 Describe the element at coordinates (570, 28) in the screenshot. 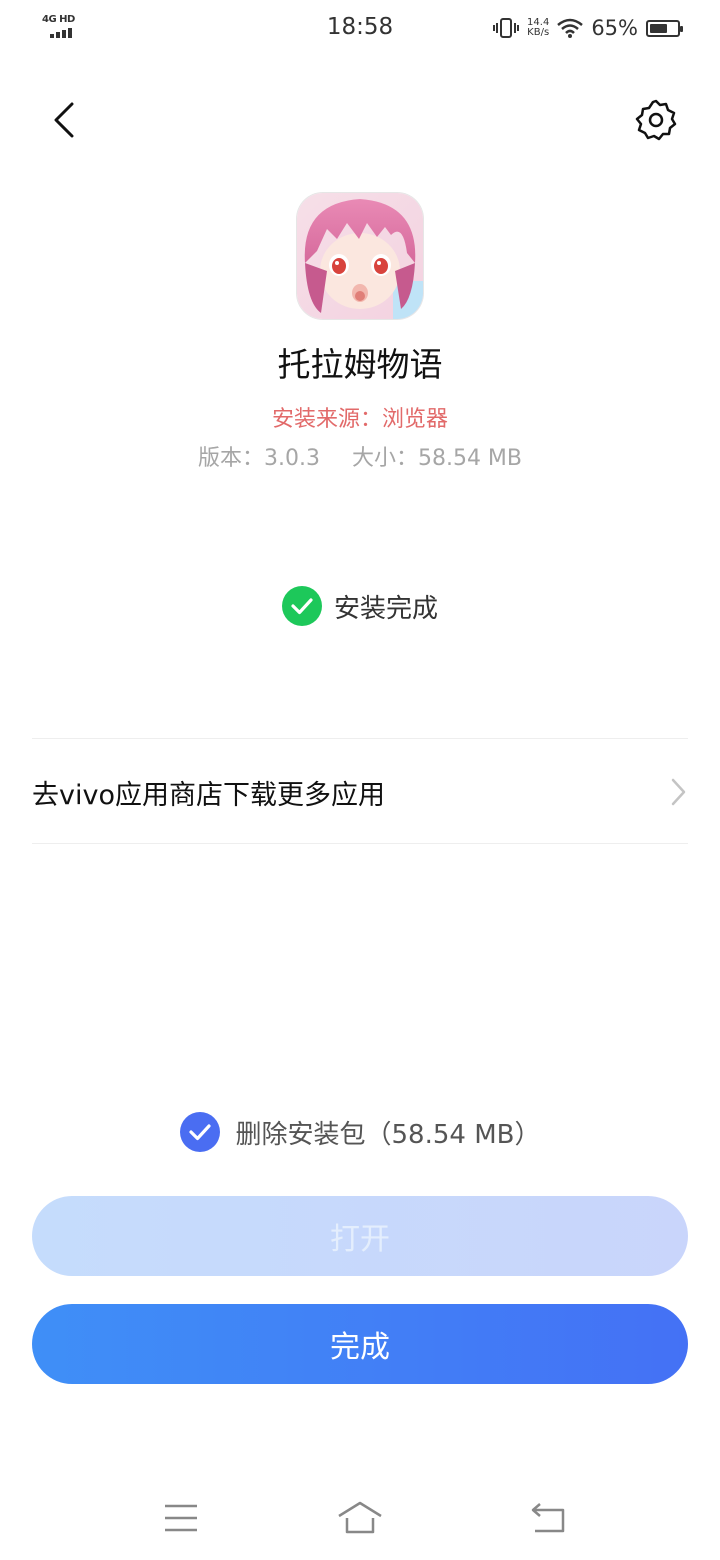

I see `wifi-icon` at that location.